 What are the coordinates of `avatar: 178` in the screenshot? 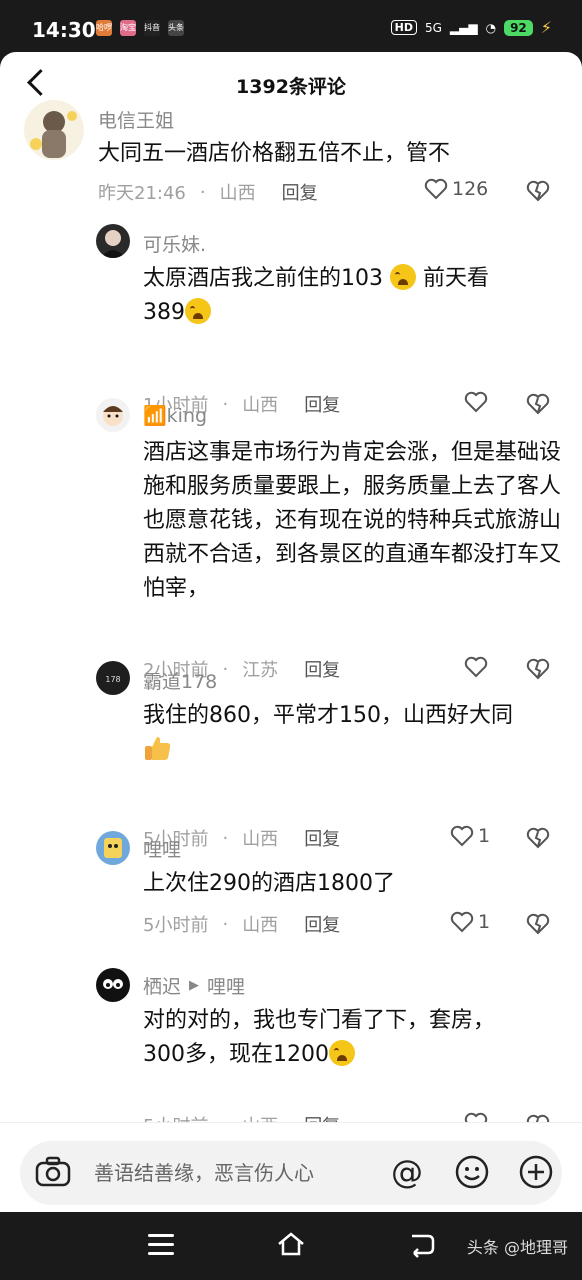 It's located at (113, 678).